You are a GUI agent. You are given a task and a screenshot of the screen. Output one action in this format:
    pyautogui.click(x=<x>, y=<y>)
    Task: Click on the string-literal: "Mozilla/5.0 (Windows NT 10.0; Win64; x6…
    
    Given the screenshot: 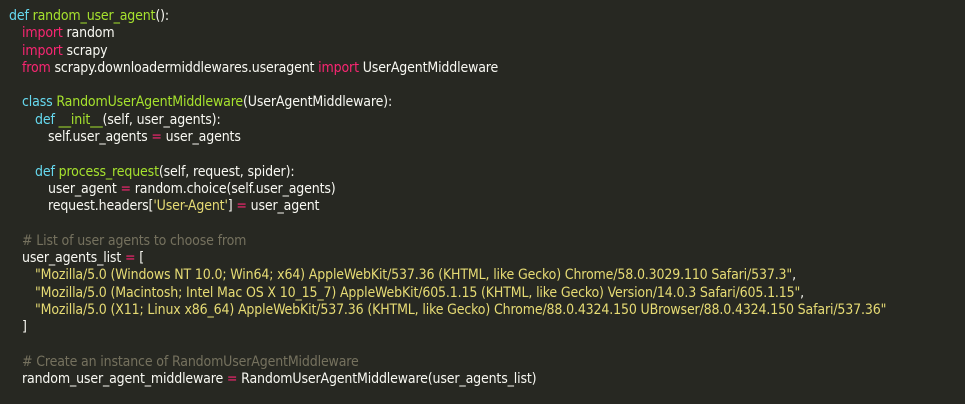 What is the action you would take?
    pyautogui.click(x=414, y=275)
    